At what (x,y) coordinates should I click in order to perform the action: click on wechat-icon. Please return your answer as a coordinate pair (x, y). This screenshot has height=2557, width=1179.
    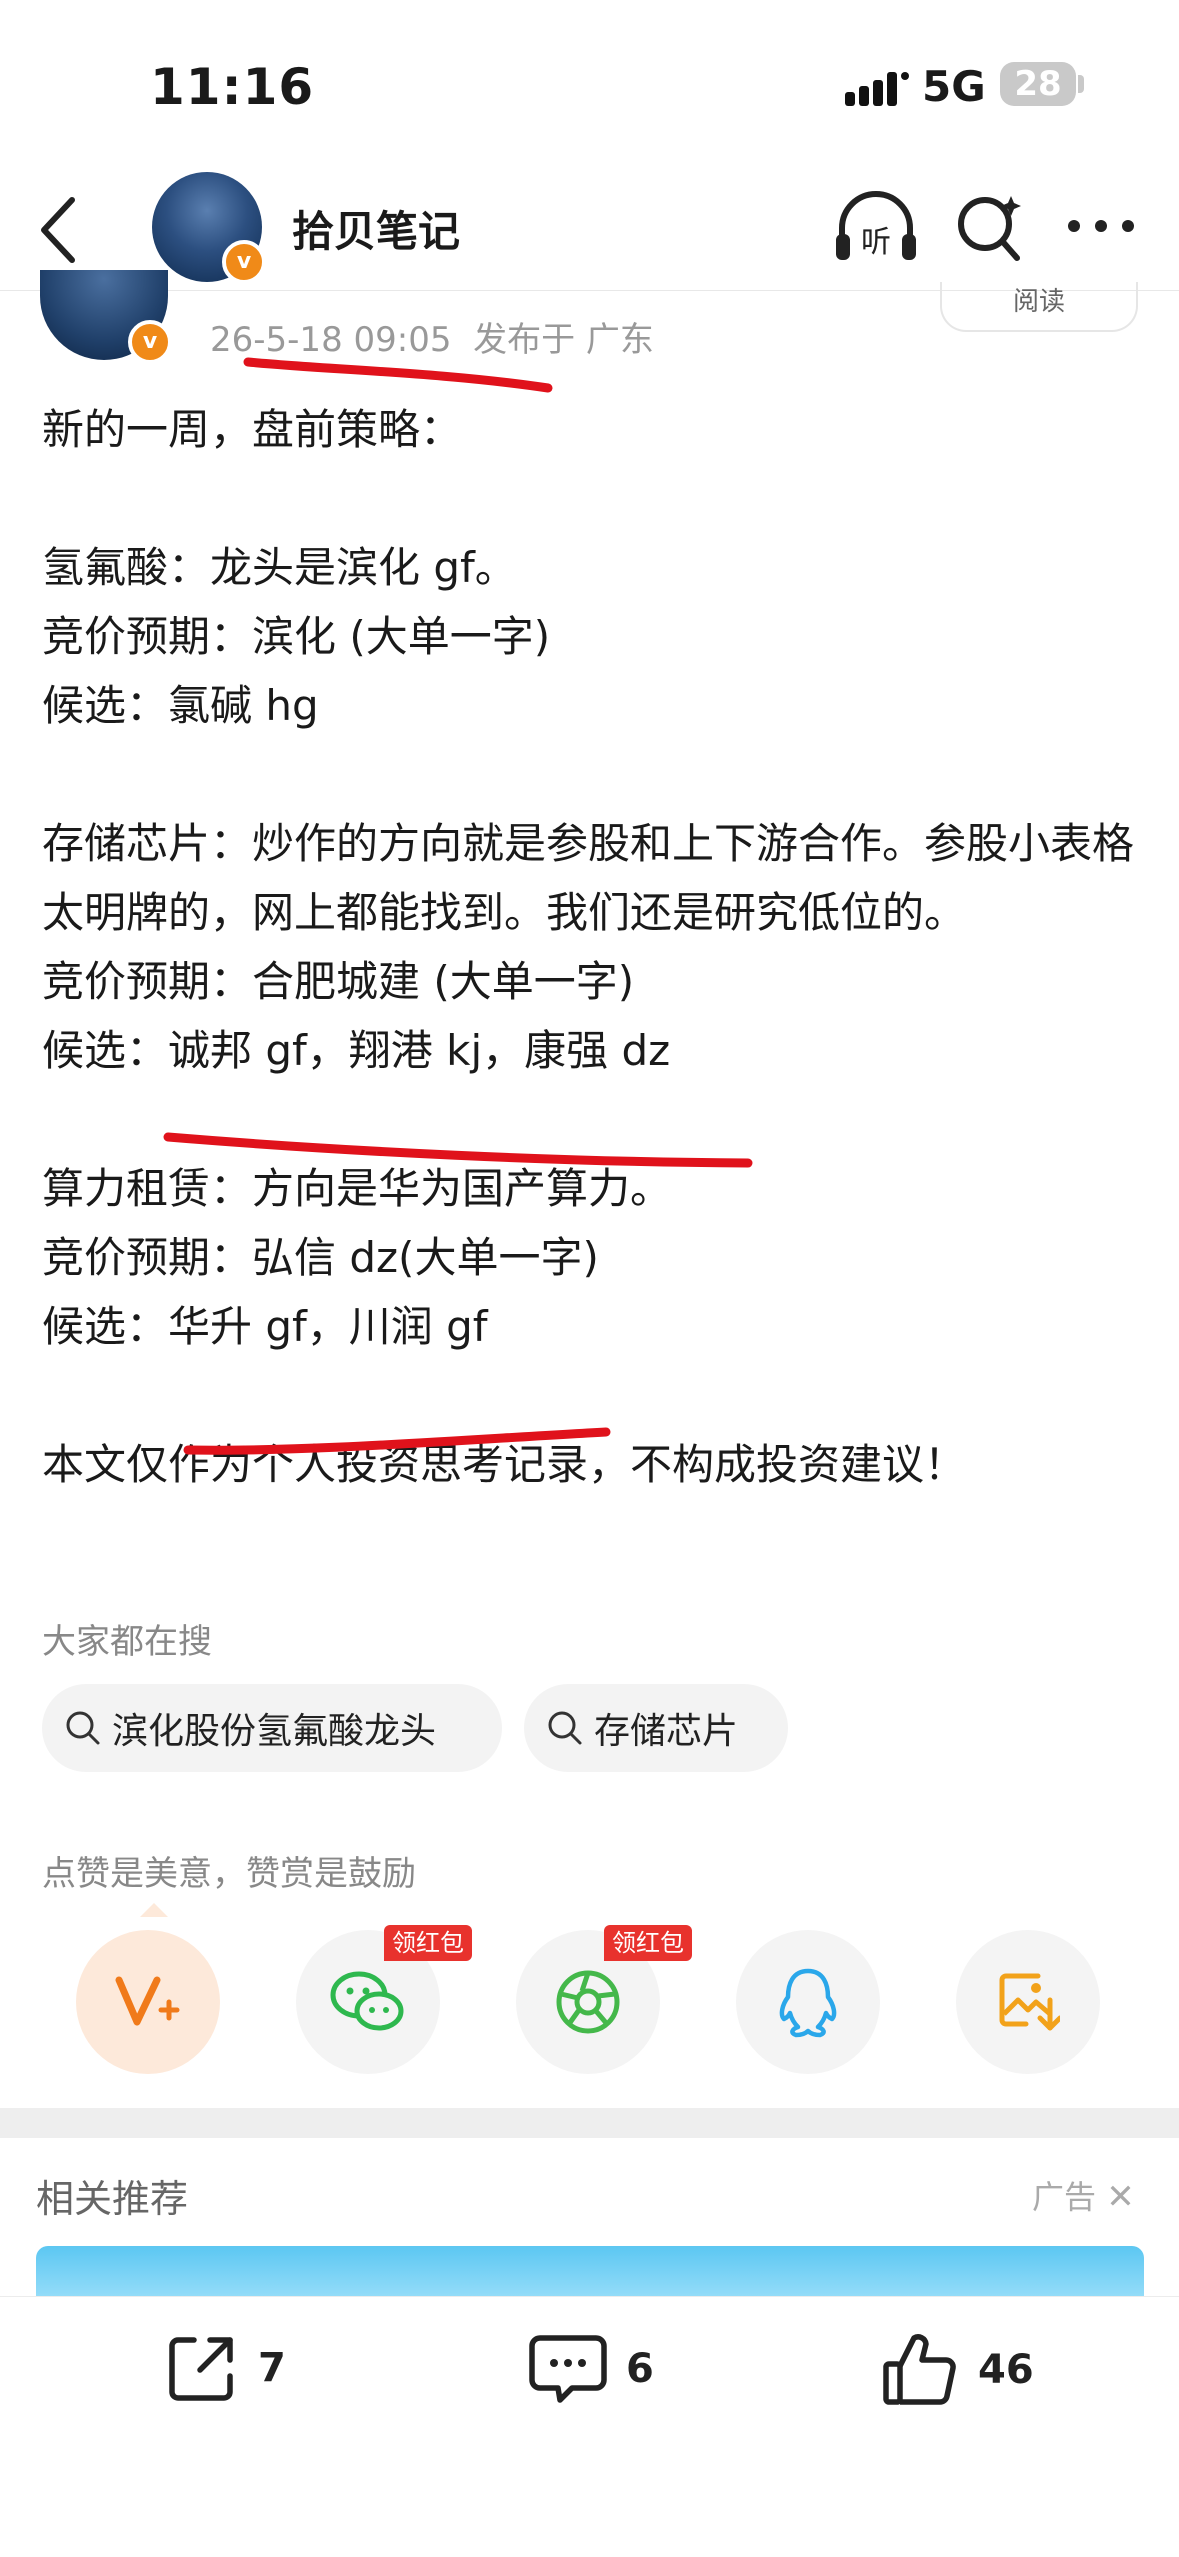
    Looking at the image, I should click on (367, 2001).